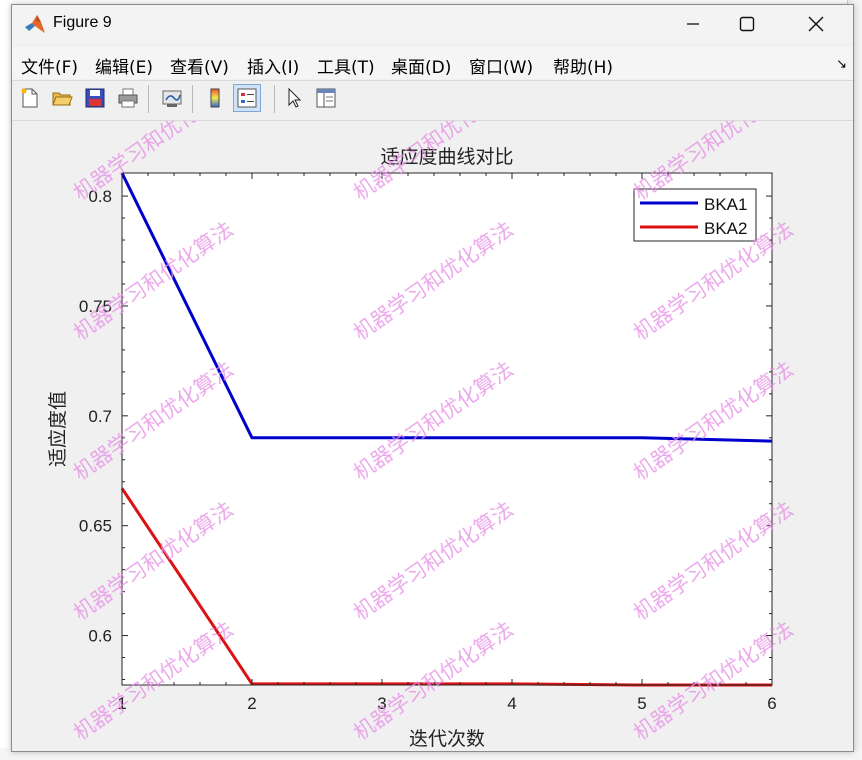 This screenshot has width=862, height=760. What do you see at coordinates (35, 24) in the screenshot?
I see `matlab-logo-icon` at bounding box center [35, 24].